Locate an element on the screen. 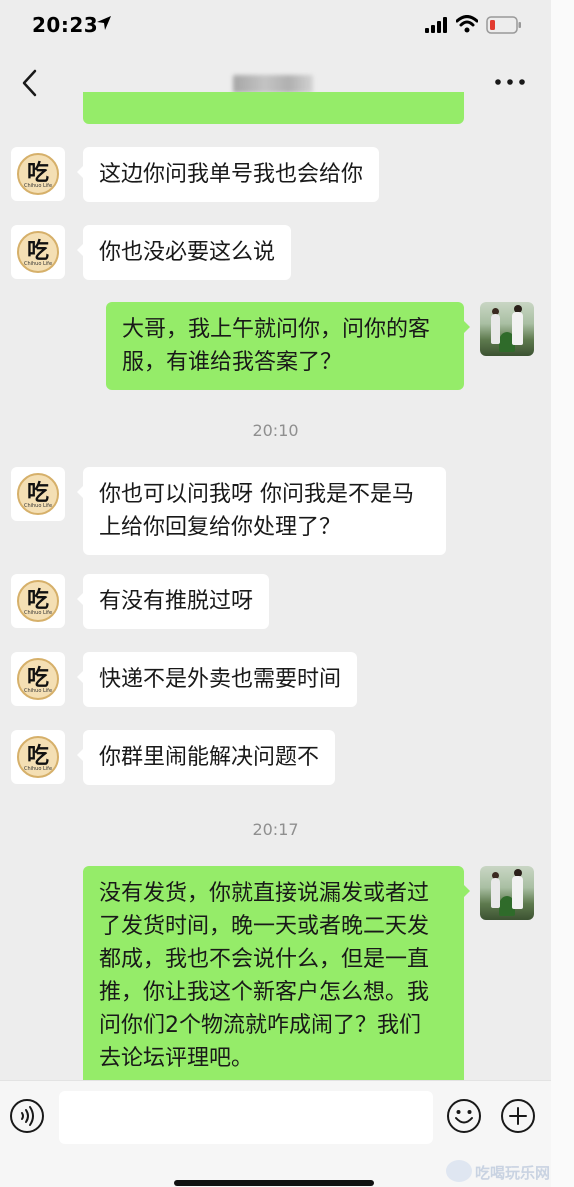 The image size is (574, 1187). chevron-left-icon is located at coordinates (30, 83).